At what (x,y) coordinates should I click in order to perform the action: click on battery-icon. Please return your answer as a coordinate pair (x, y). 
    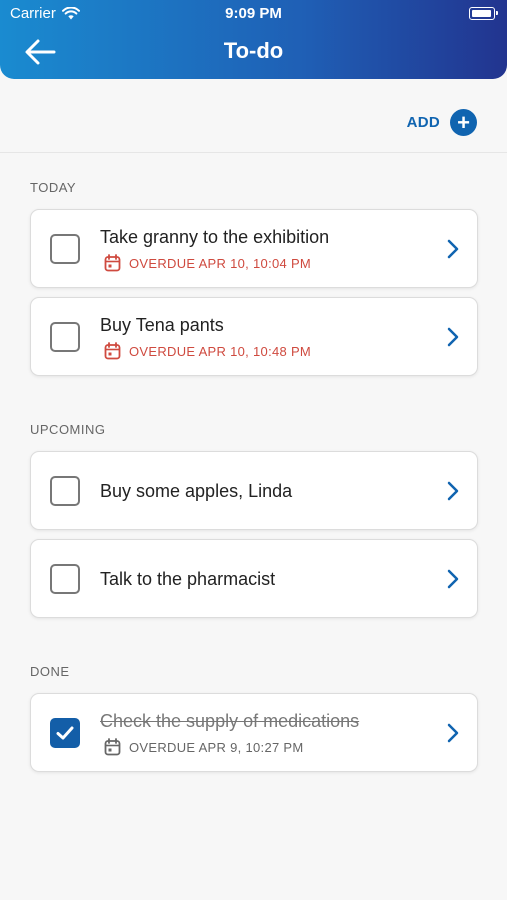
    Looking at the image, I should click on (483, 13).